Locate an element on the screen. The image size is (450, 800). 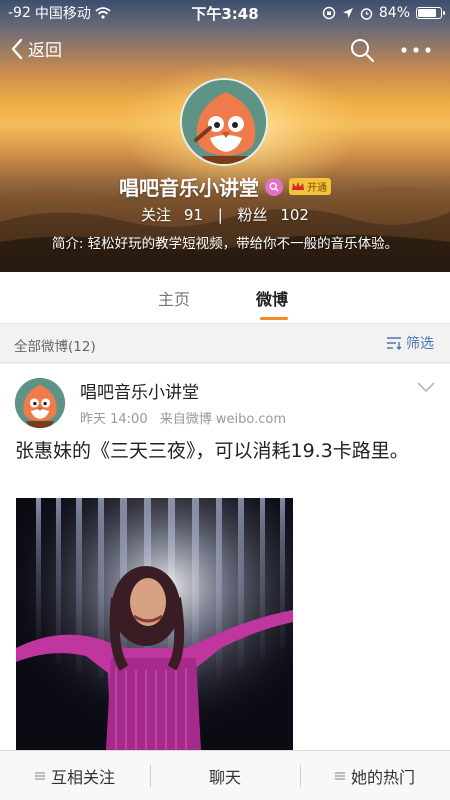
chat-label: 聊天 is located at coordinates (224, 777).